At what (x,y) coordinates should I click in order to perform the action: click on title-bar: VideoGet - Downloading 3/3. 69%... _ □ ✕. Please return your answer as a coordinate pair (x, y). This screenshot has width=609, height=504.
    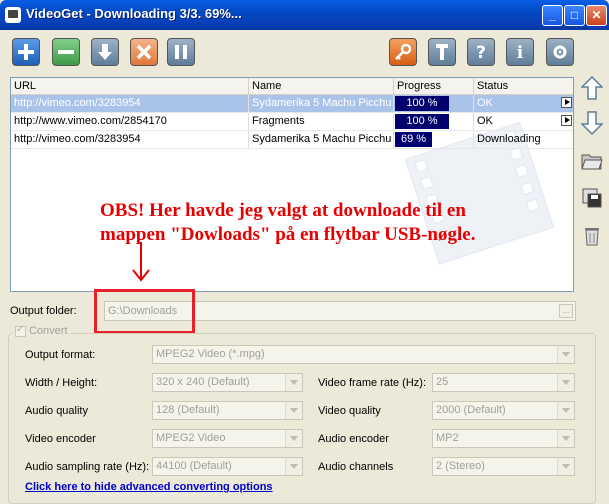
    Looking at the image, I should click on (304, 15).